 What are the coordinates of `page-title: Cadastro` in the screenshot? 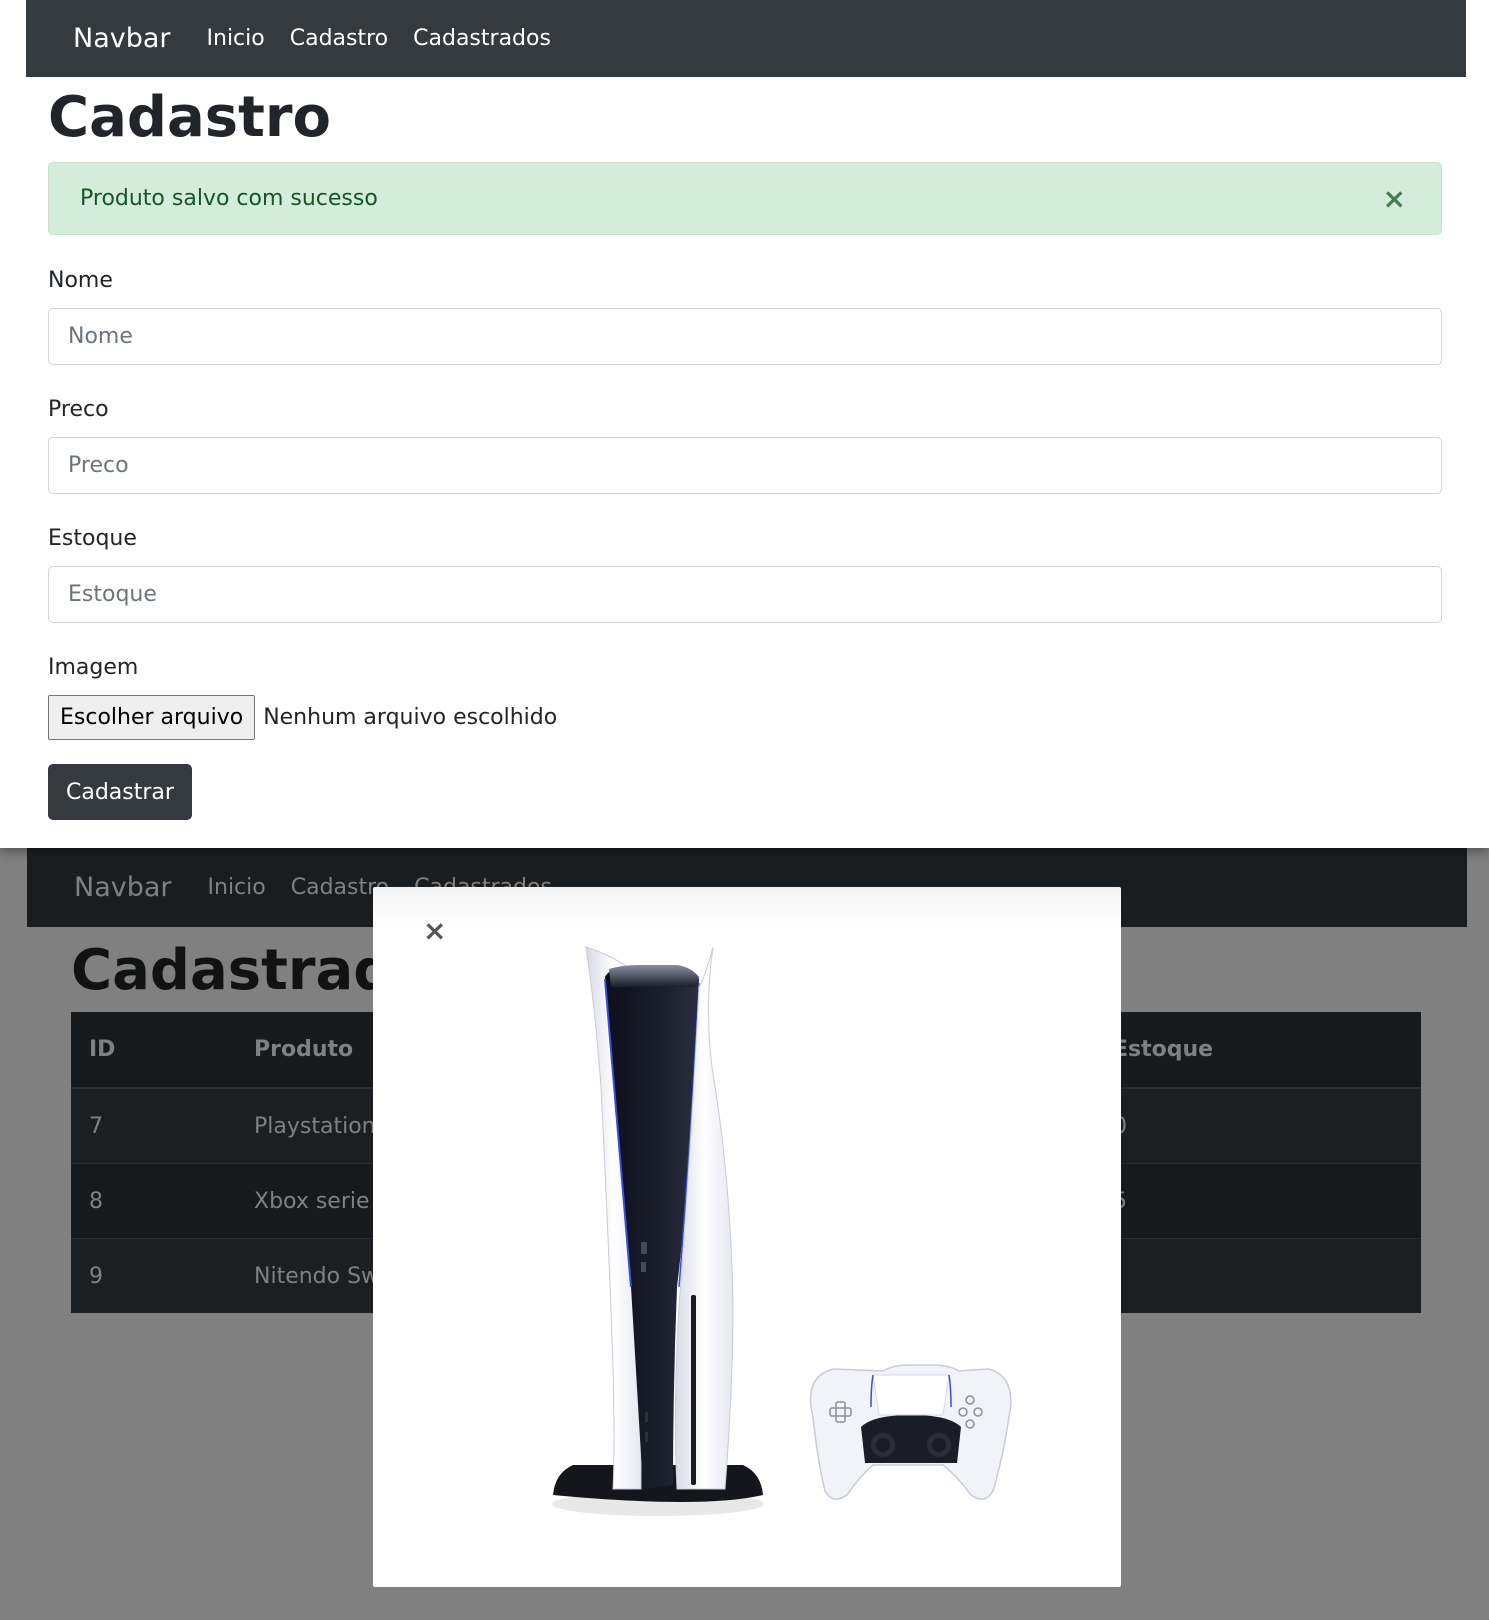 It's located at (189, 117).